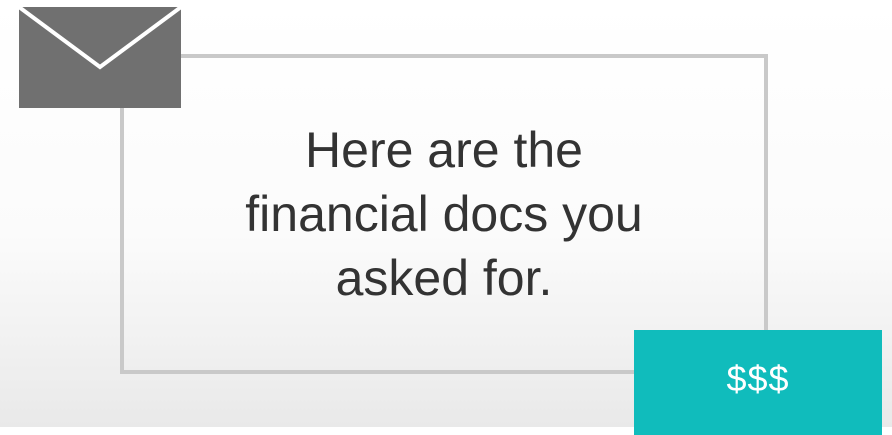 The image size is (892, 435). Describe the element at coordinates (100, 57) in the screenshot. I see `envelope-icon` at that location.